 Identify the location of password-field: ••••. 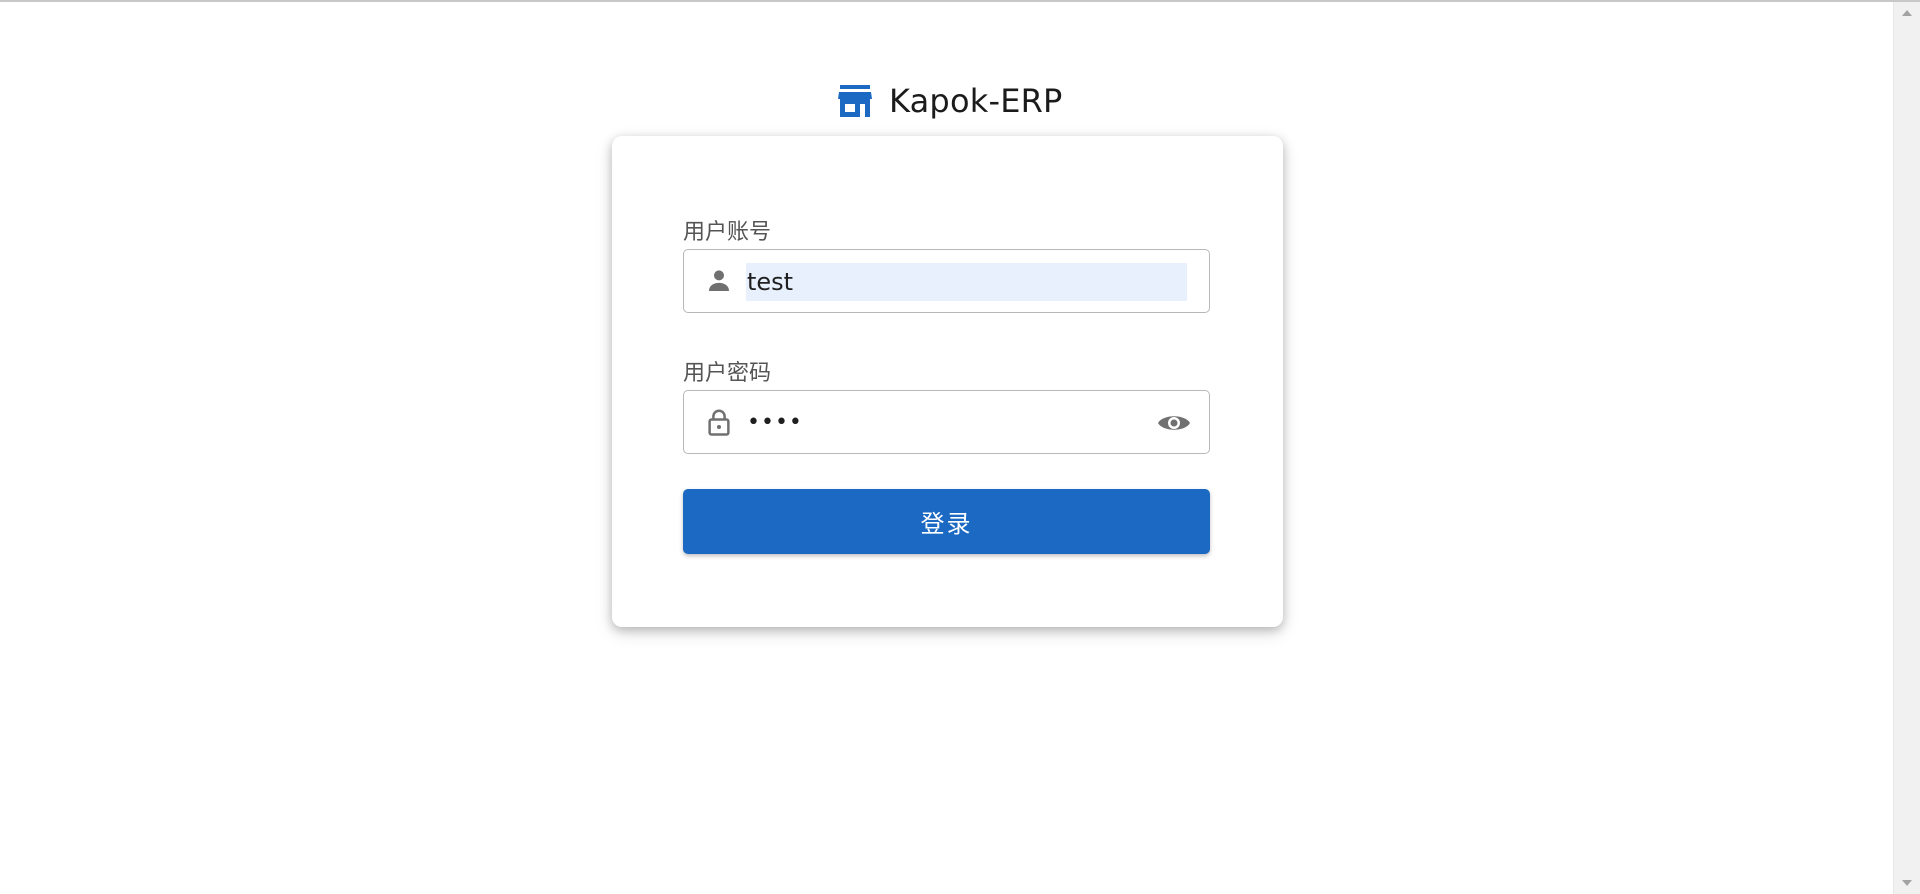
(946, 422).